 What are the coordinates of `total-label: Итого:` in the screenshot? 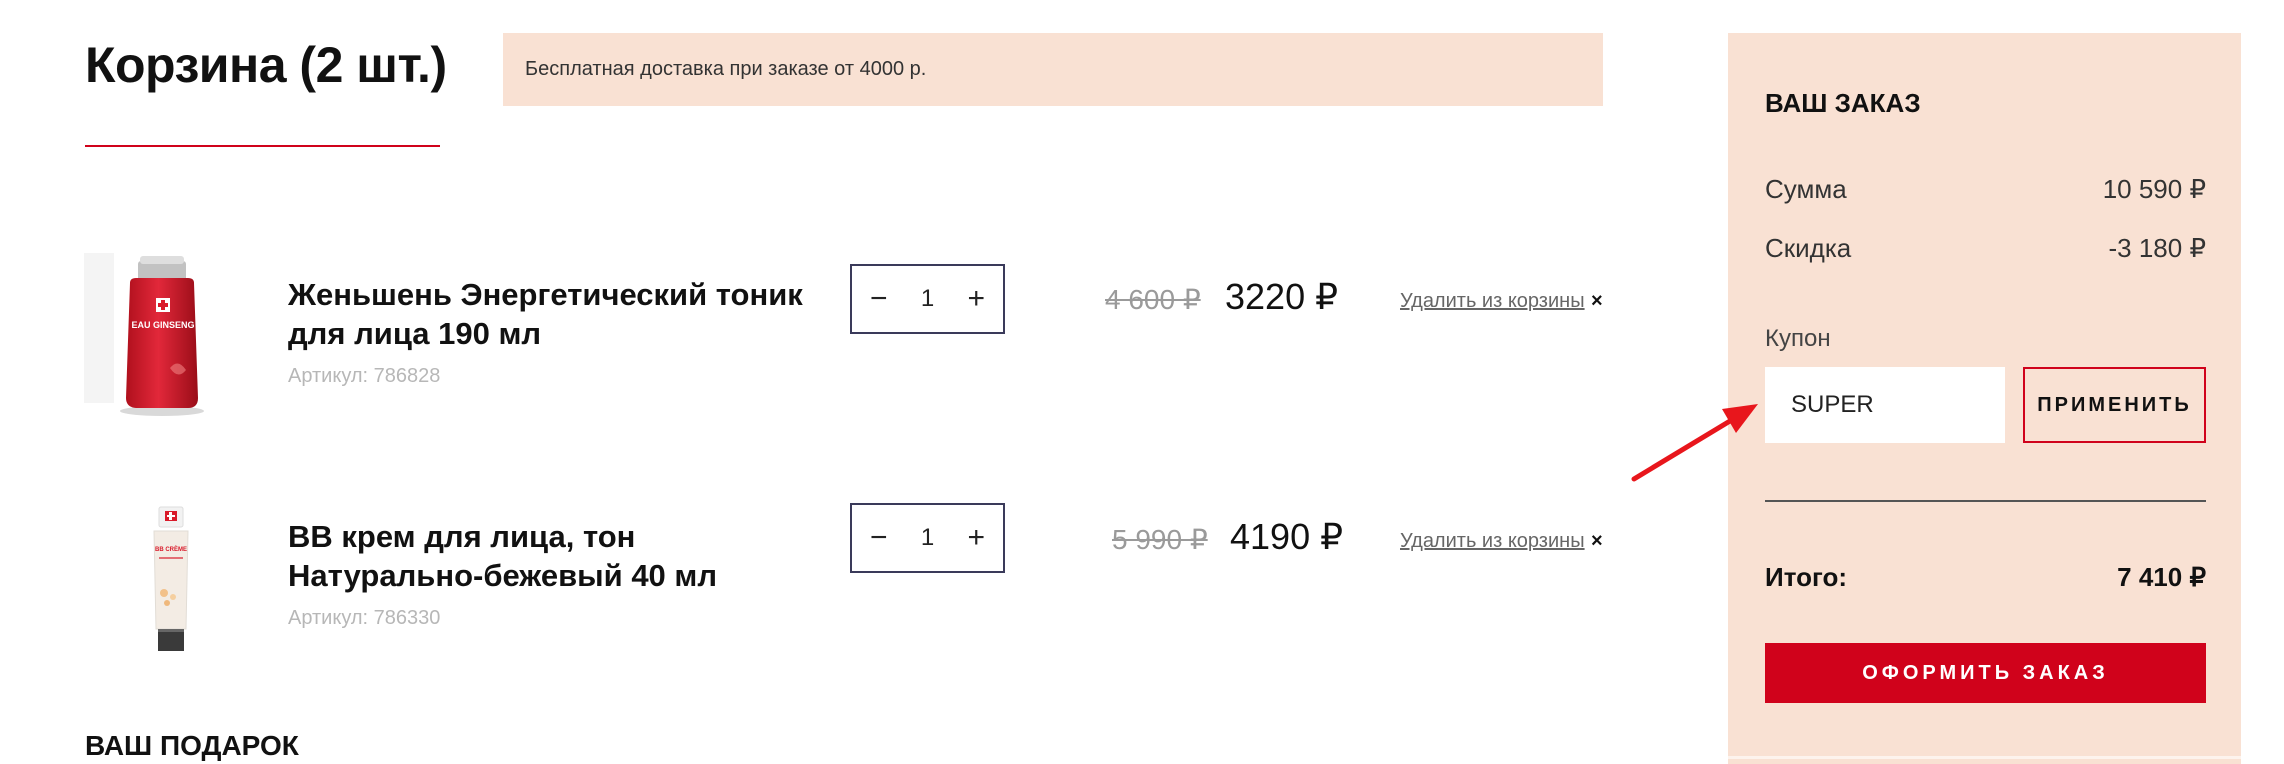 It's located at (1806, 577).